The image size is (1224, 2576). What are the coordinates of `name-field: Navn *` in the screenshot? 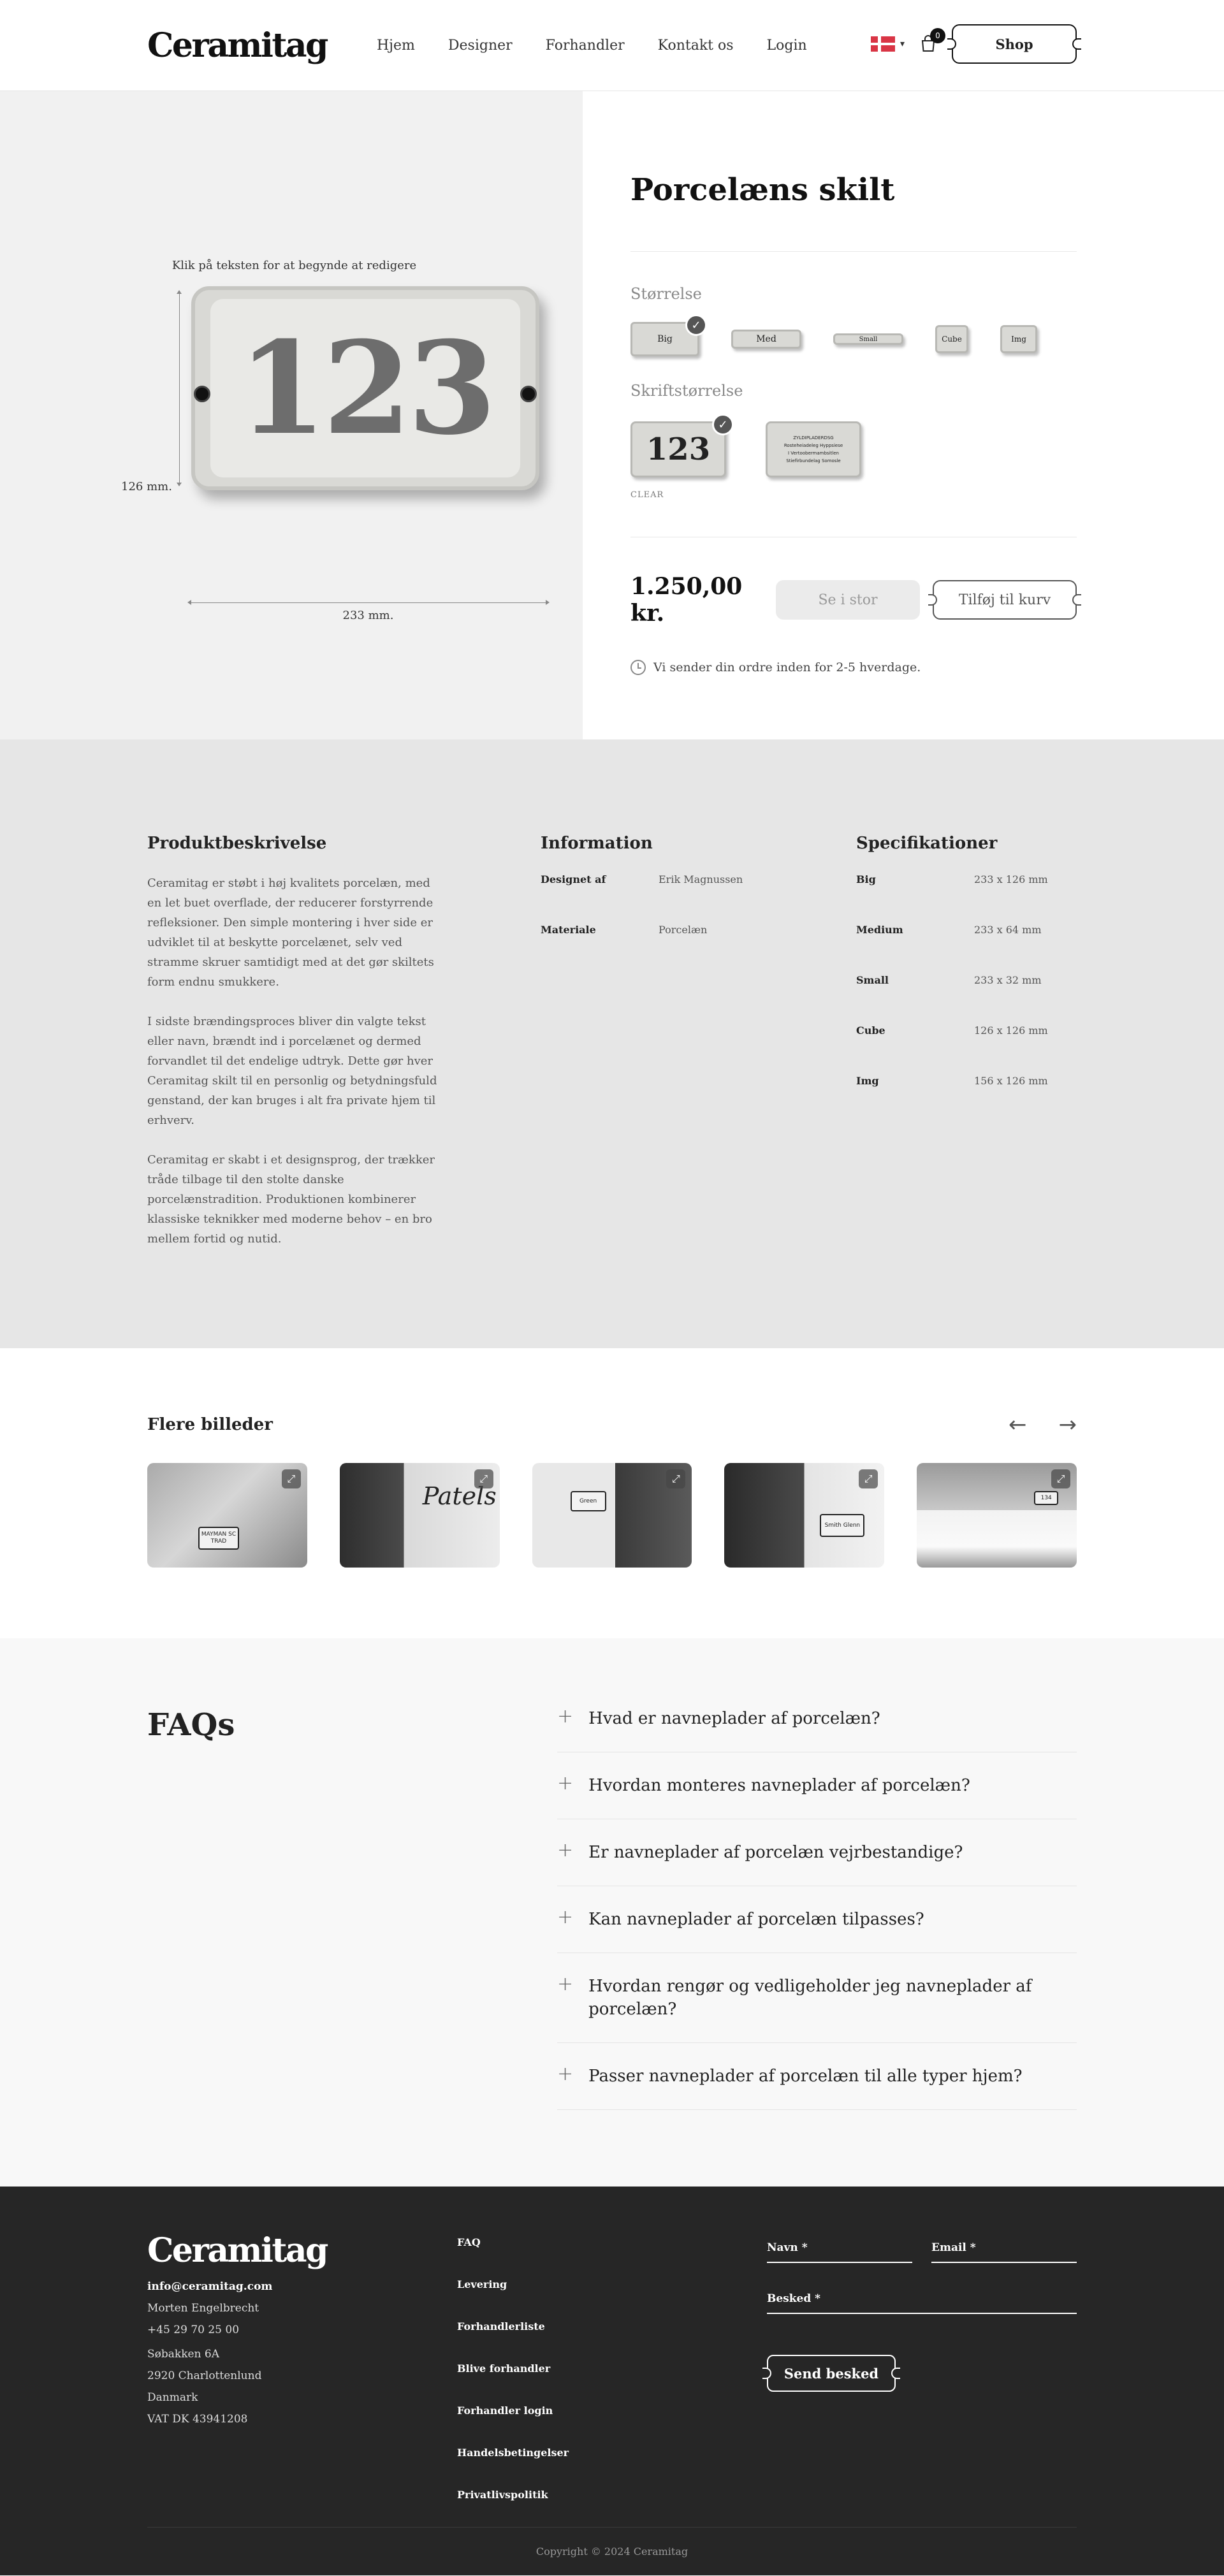 It's located at (839, 2247).